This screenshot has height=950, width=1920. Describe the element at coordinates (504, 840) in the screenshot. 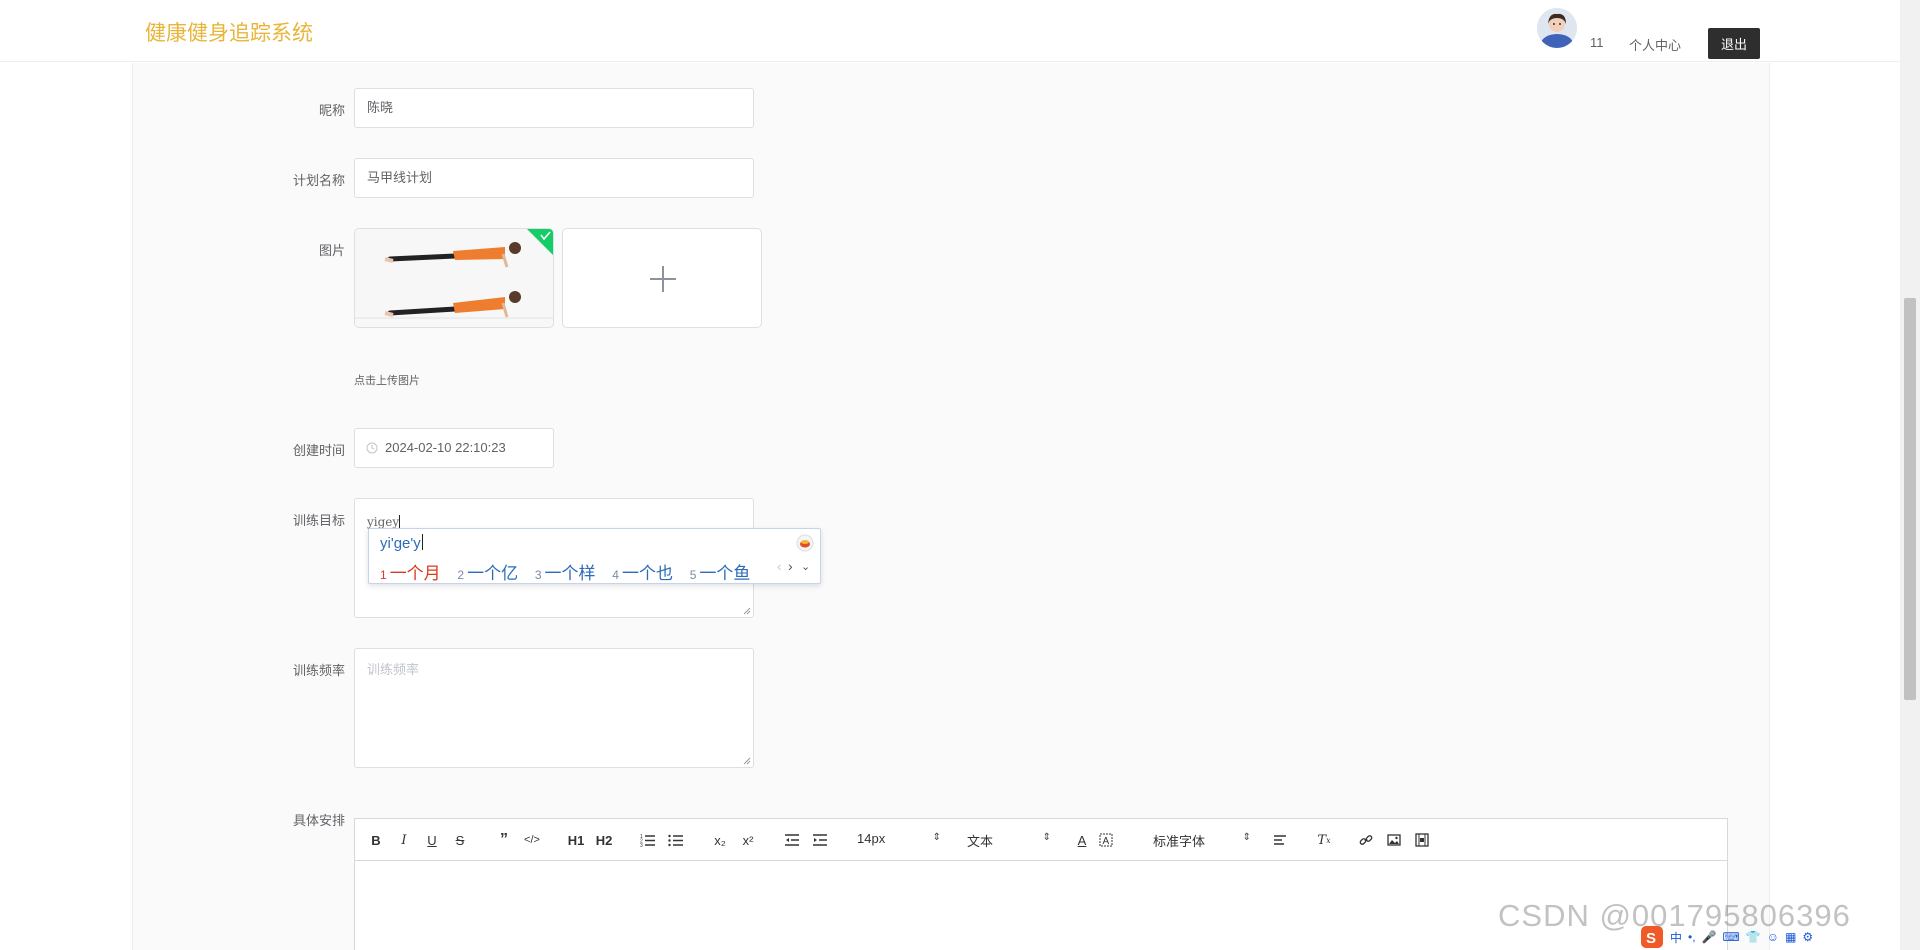

I see `blockquote-button: ”` at that location.